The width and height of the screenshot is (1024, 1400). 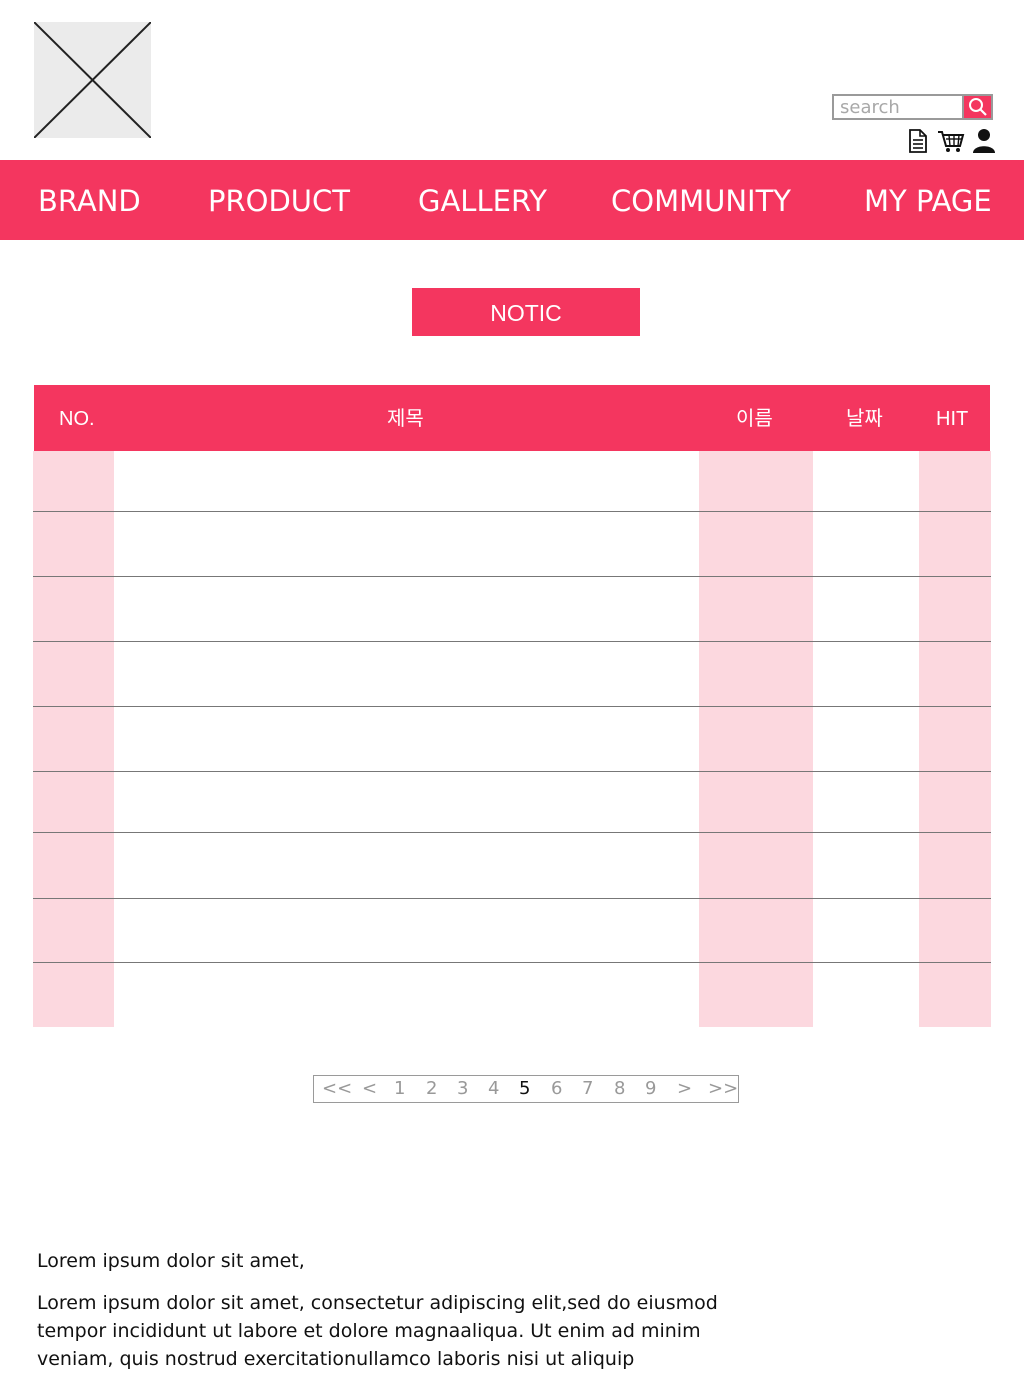 What do you see at coordinates (526, 312) in the screenshot?
I see `page-title: NOTIC` at bounding box center [526, 312].